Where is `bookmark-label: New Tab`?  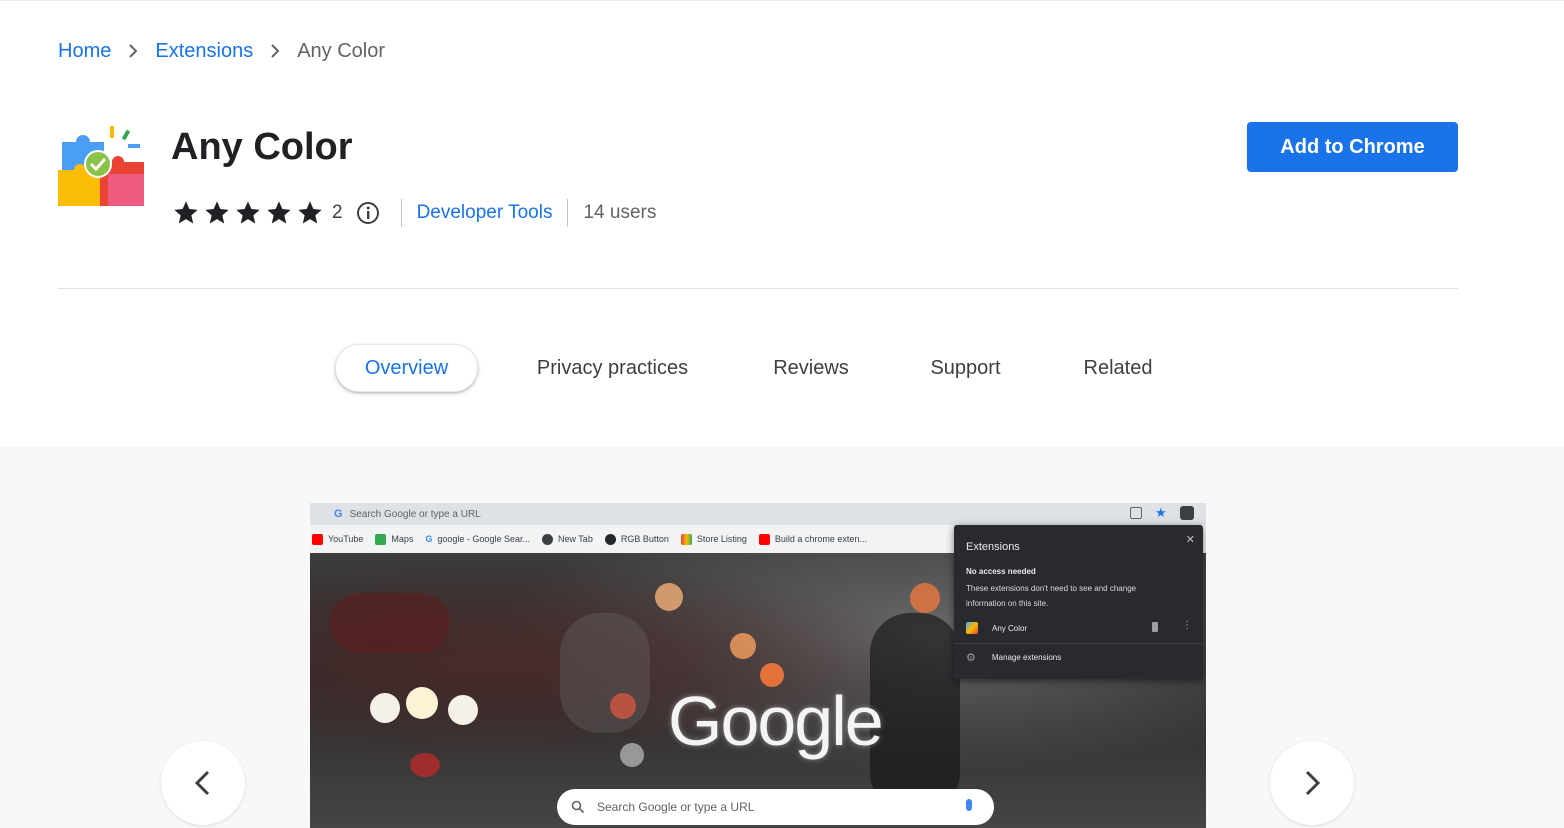 bookmark-label: New Tab is located at coordinates (575, 539).